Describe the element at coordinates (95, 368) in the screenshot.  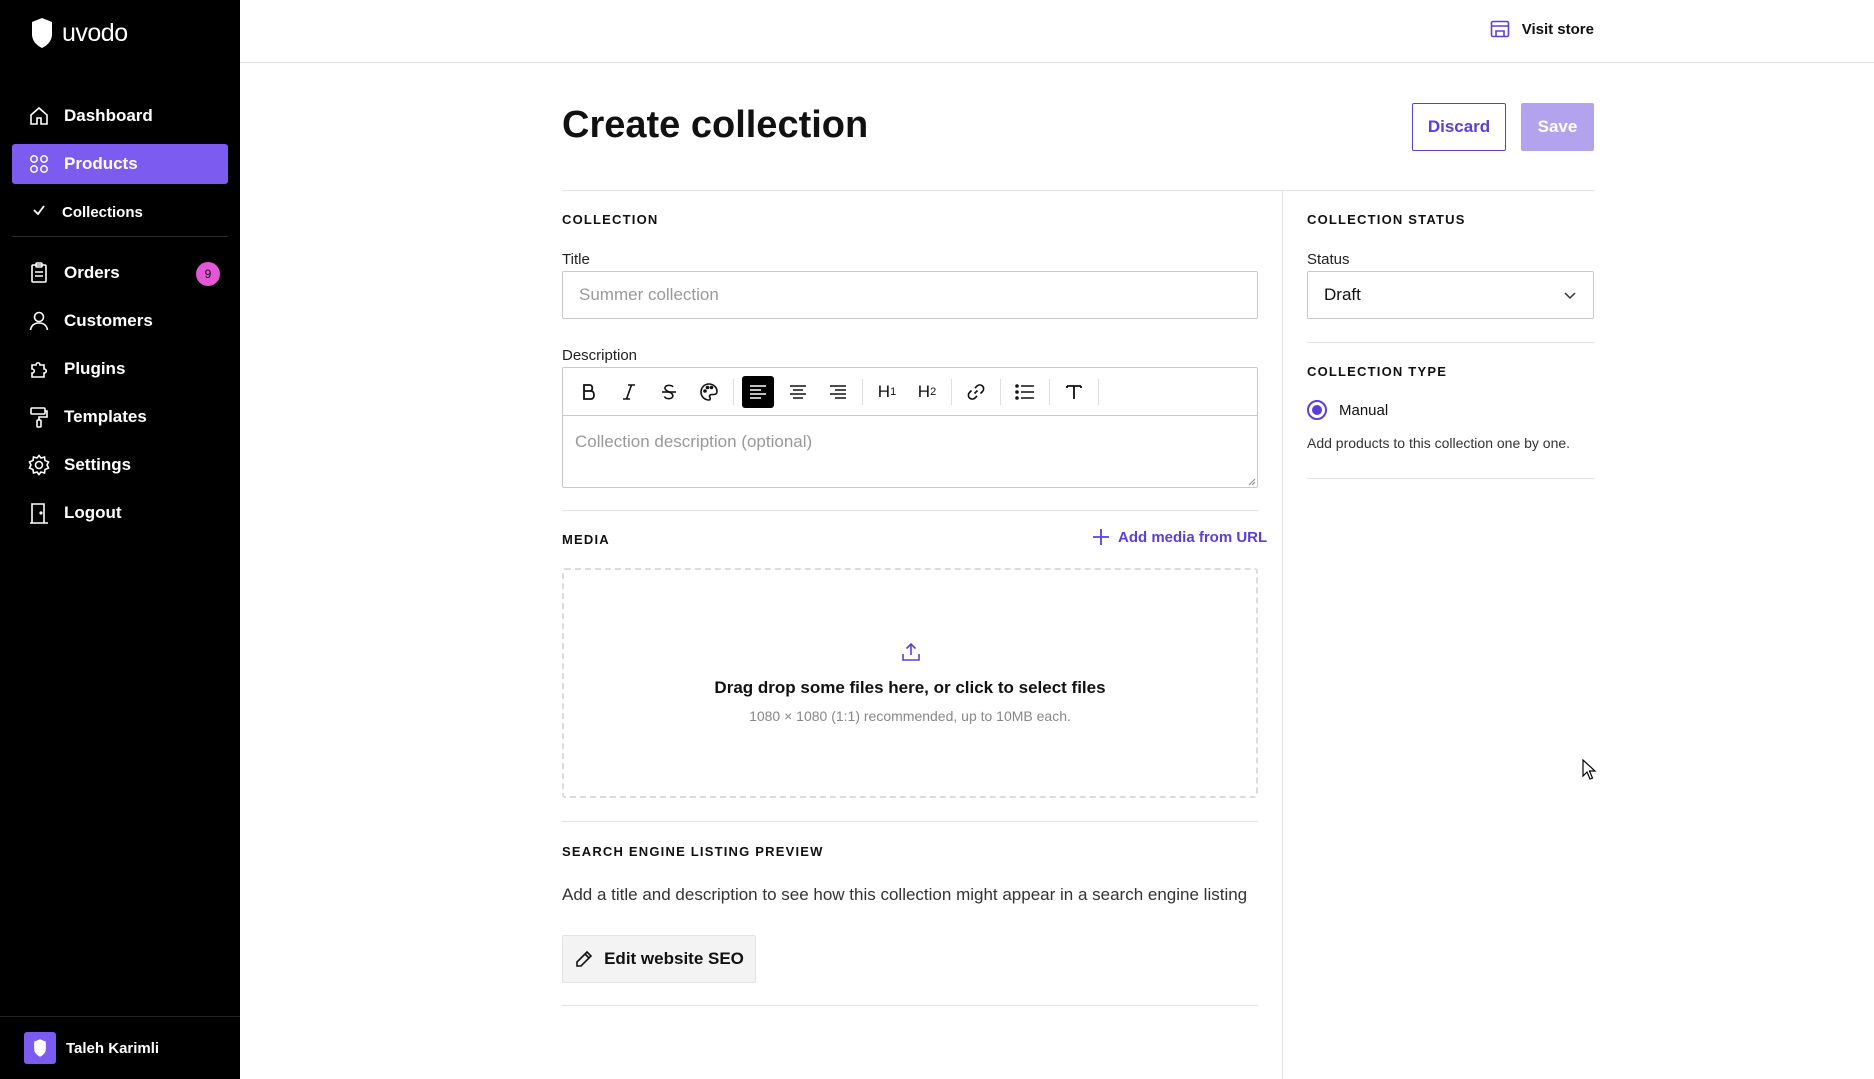
I see `sidebar-item-label: Plugins` at that location.